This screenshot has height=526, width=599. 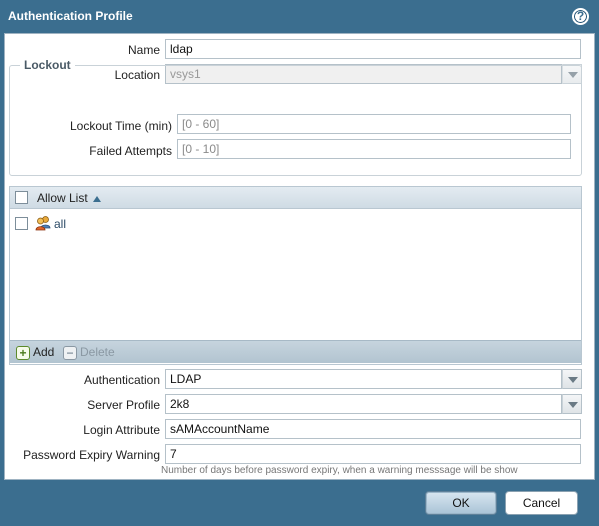 What do you see at coordinates (299, 16) in the screenshot?
I see `dialog-titlebar: Authentication Profile ?` at bounding box center [299, 16].